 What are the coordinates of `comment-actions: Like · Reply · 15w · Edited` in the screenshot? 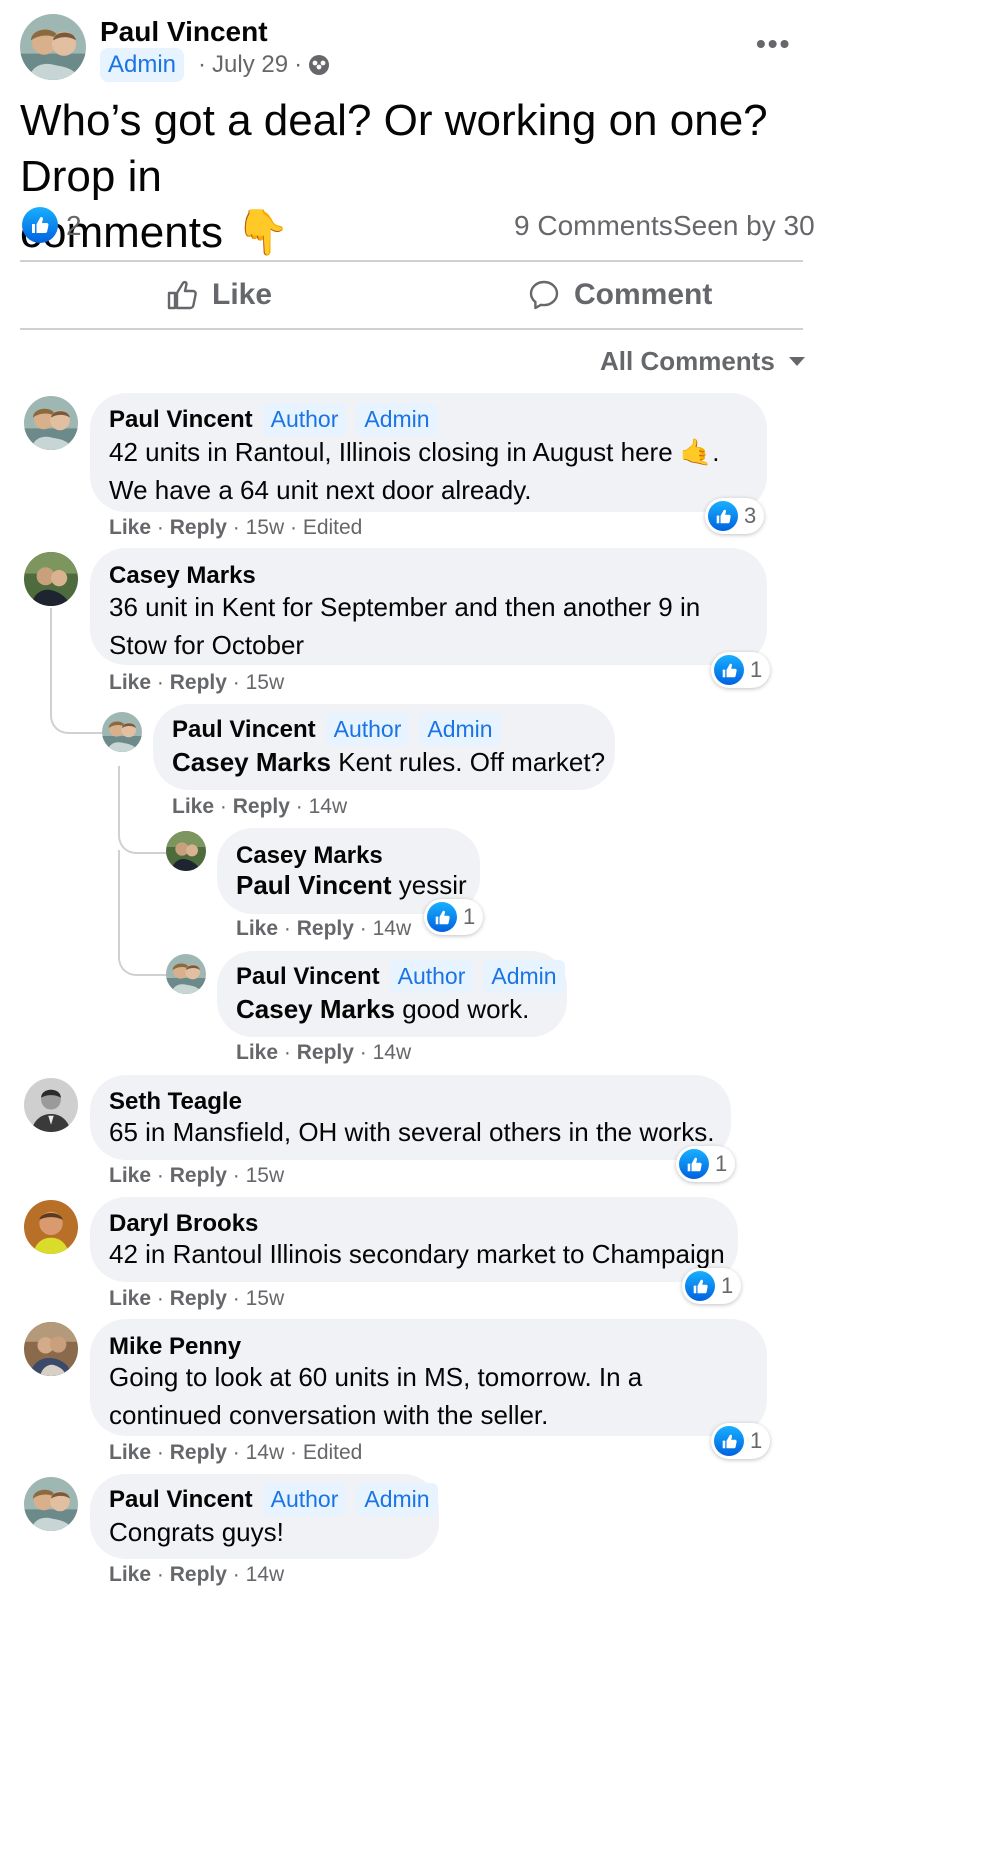 It's located at (236, 527).